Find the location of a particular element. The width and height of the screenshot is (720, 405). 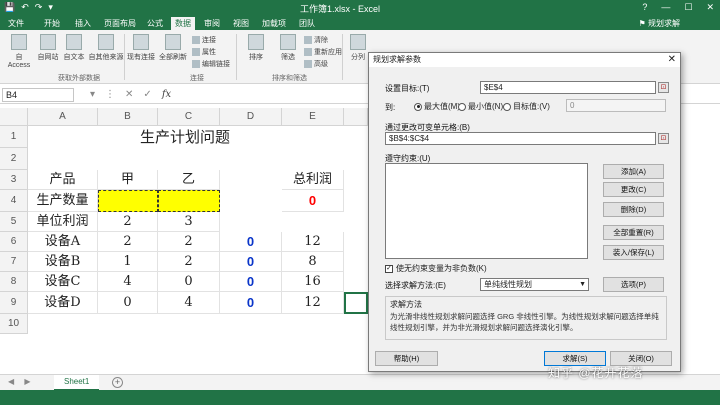

row-header: 7 is located at coordinates (14, 262).